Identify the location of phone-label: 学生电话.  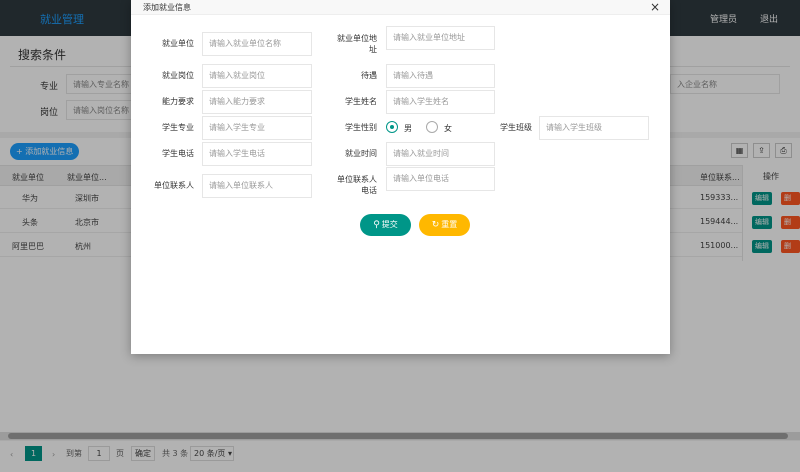
(178, 153).